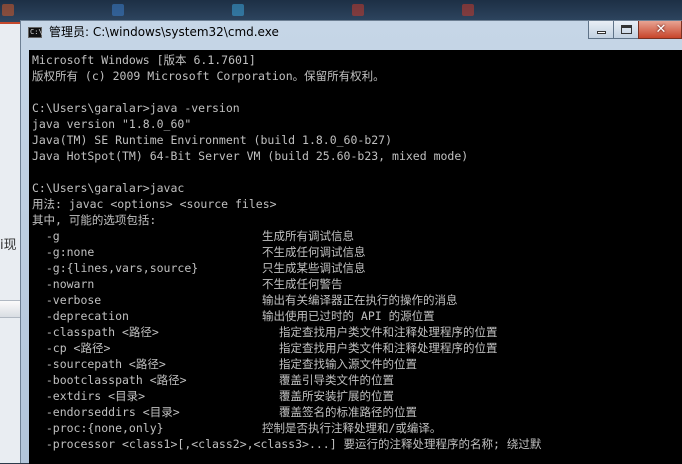 The width and height of the screenshot is (682, 464). Describe the element at coordinates (357, 236) in the screenshot. I see `console-option-line: -g 生成所有调试信息` at that location.